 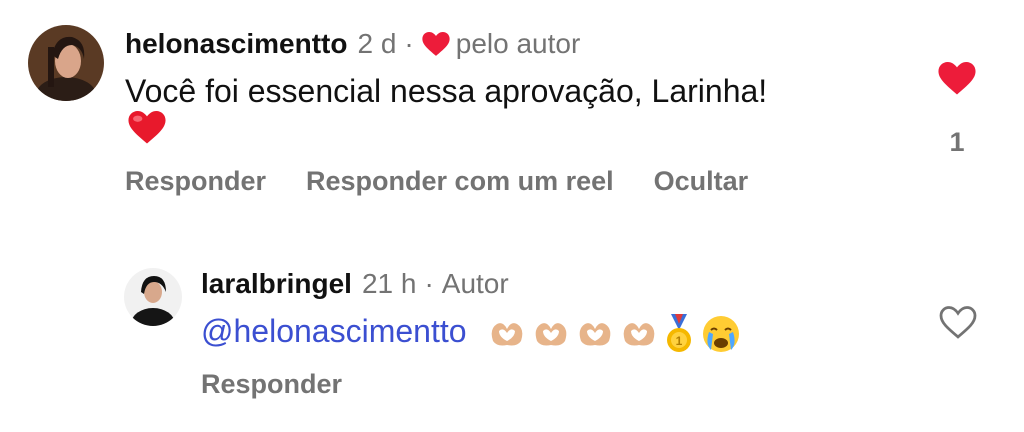 I want to click on author-label: Autor, so click(x=475, y=283).